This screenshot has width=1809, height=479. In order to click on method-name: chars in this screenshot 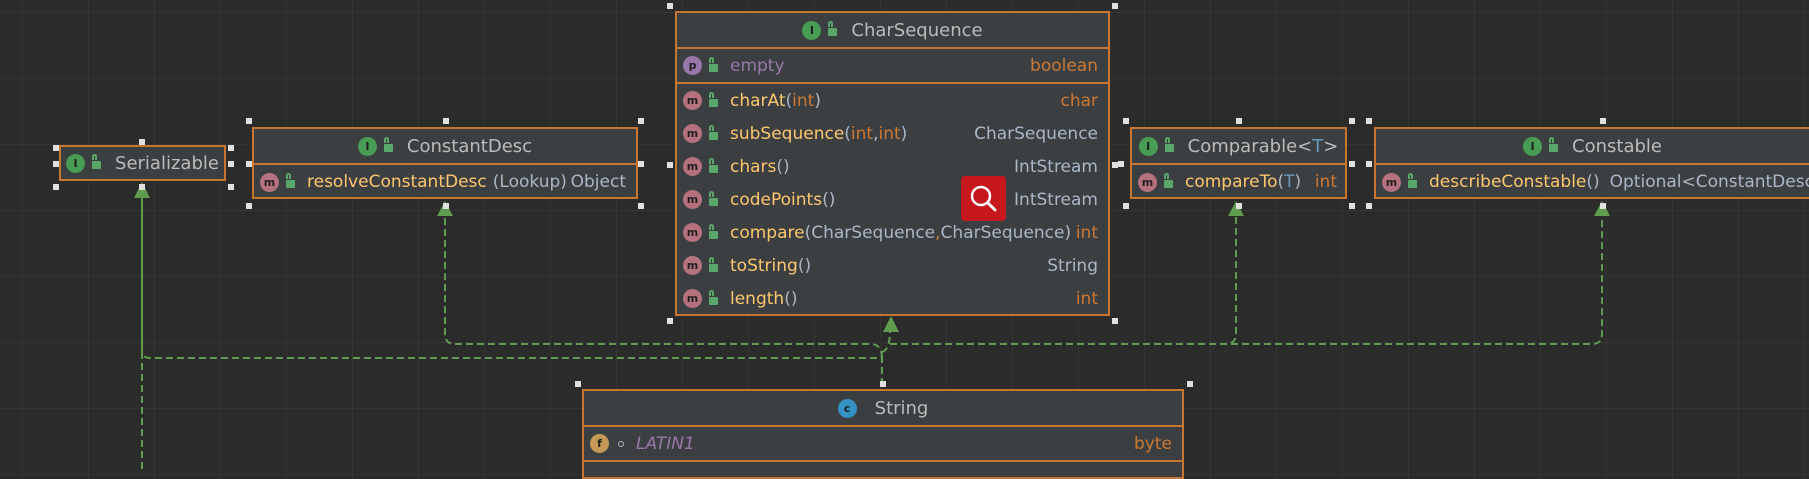, I will do `click(753, 166)`.